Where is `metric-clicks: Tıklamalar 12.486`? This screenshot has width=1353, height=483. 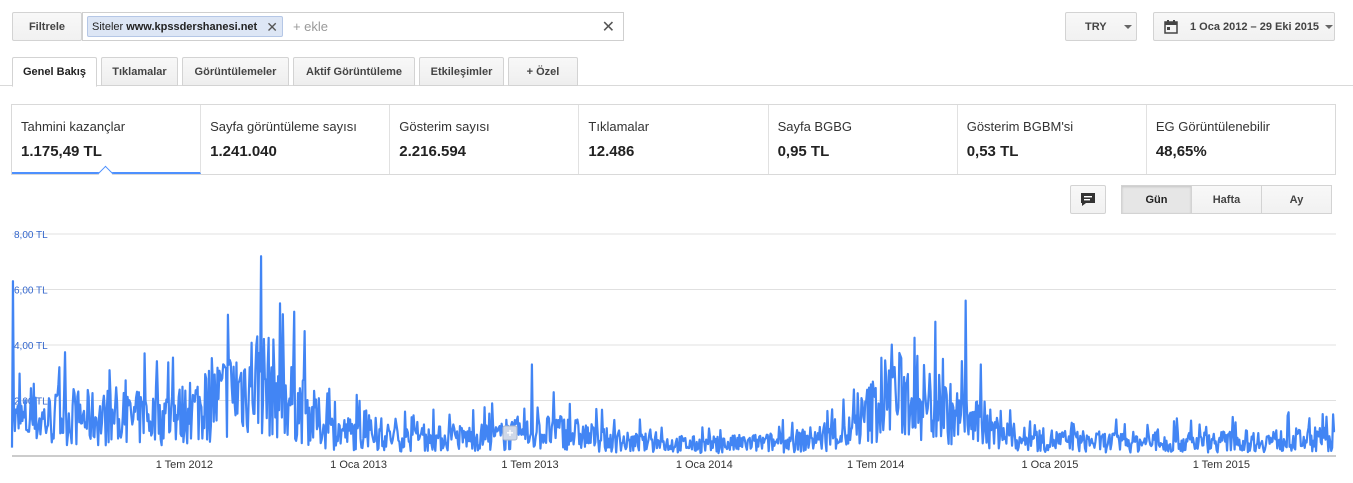 metric-clicks: Tıklamalar 12.486 is located at coordinates (674, 139).